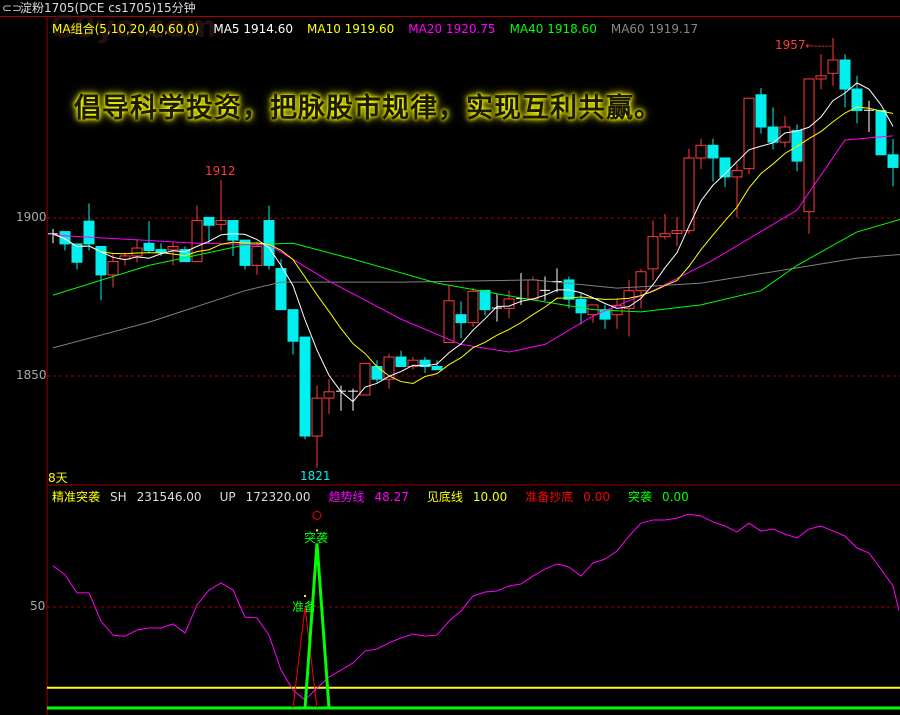  Describe the element at coordinates (118, 497) in the screenshot. I see `sh-label: SH` at that location.